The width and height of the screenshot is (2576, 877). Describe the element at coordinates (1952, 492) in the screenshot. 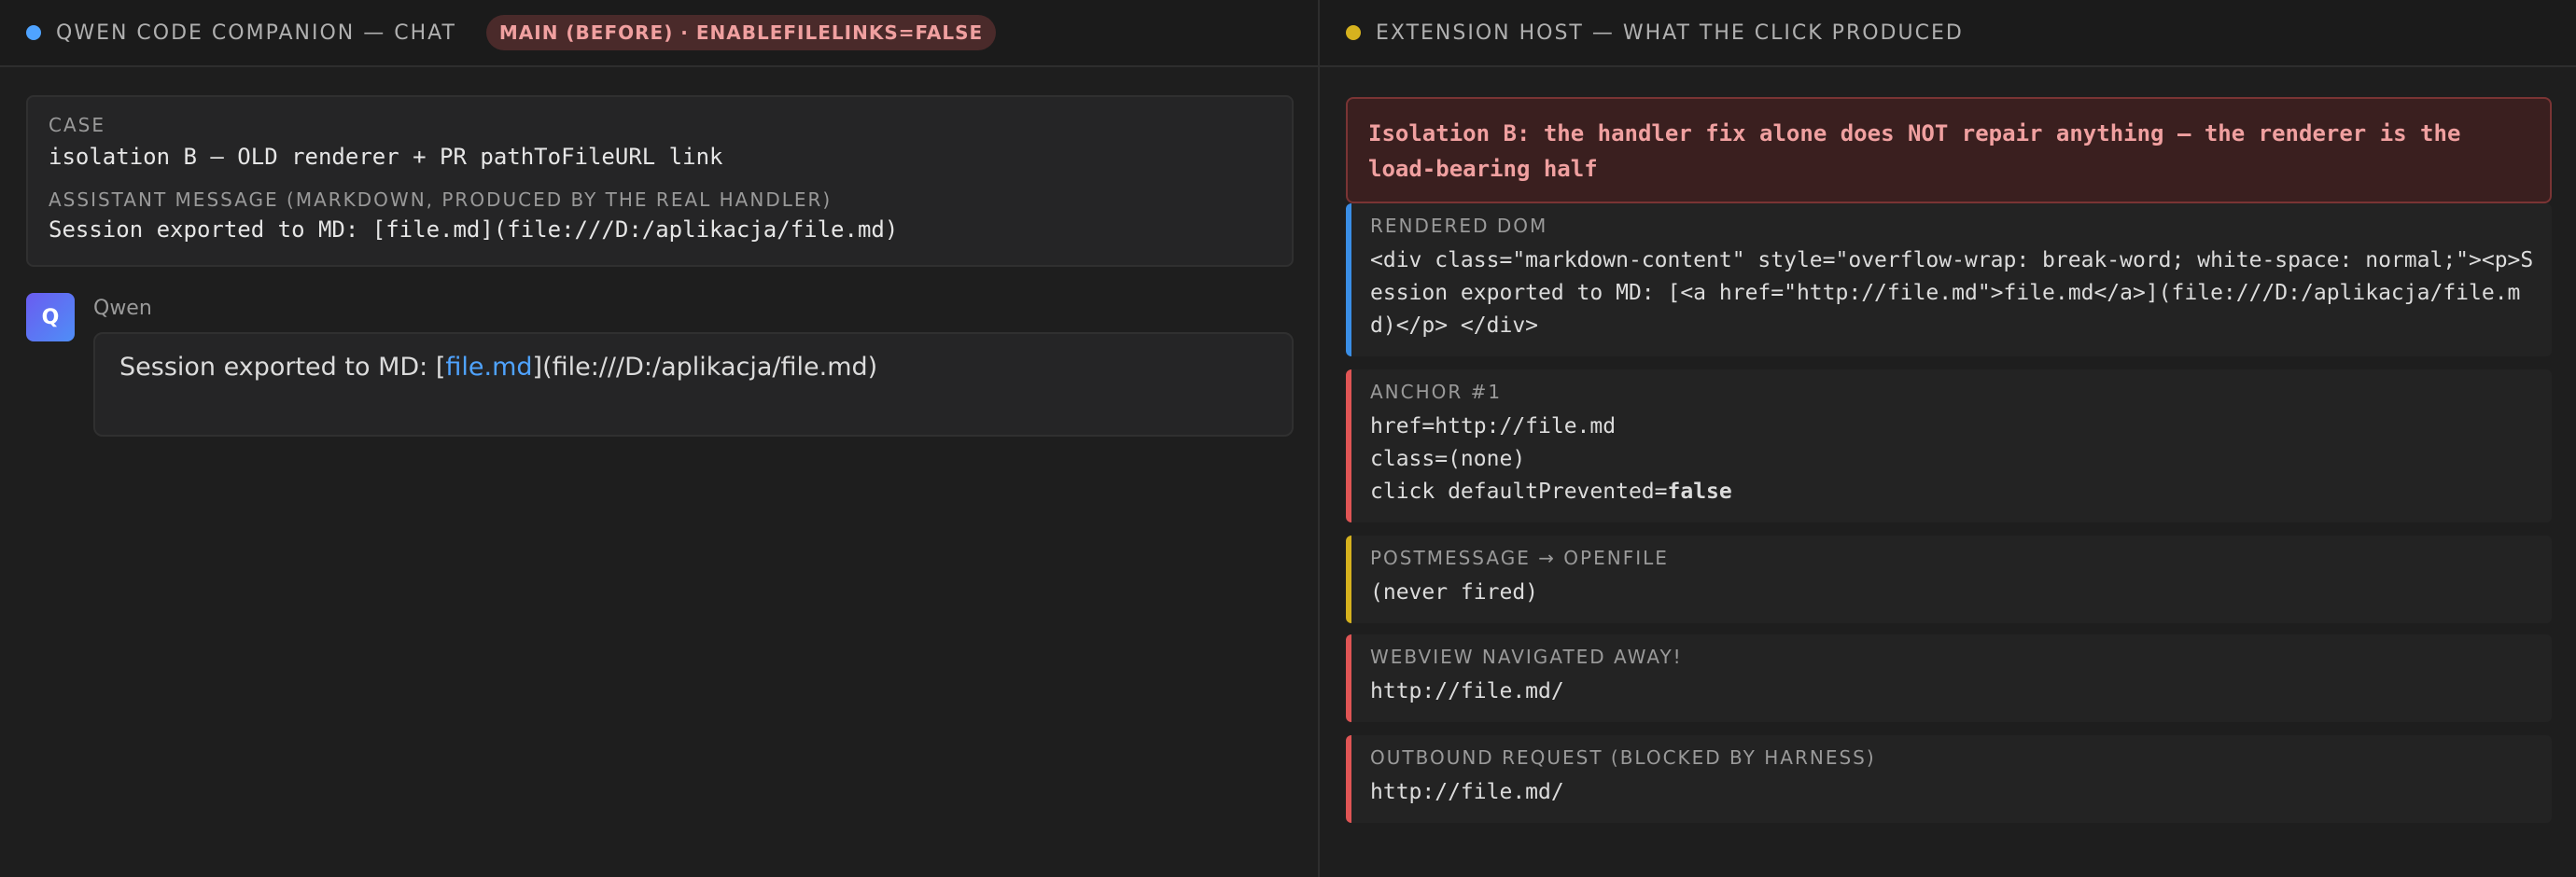

I see `anchor-click: click defaultPrevented=false` at that location.